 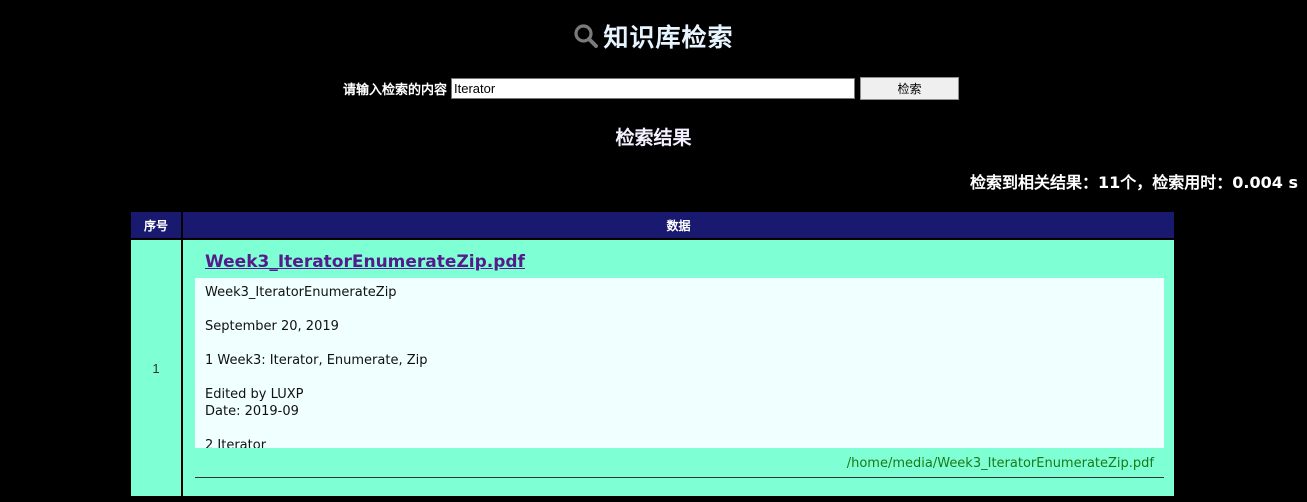 I want to click on search-label: 请输入检索的内容, so click(x=395, y=90).